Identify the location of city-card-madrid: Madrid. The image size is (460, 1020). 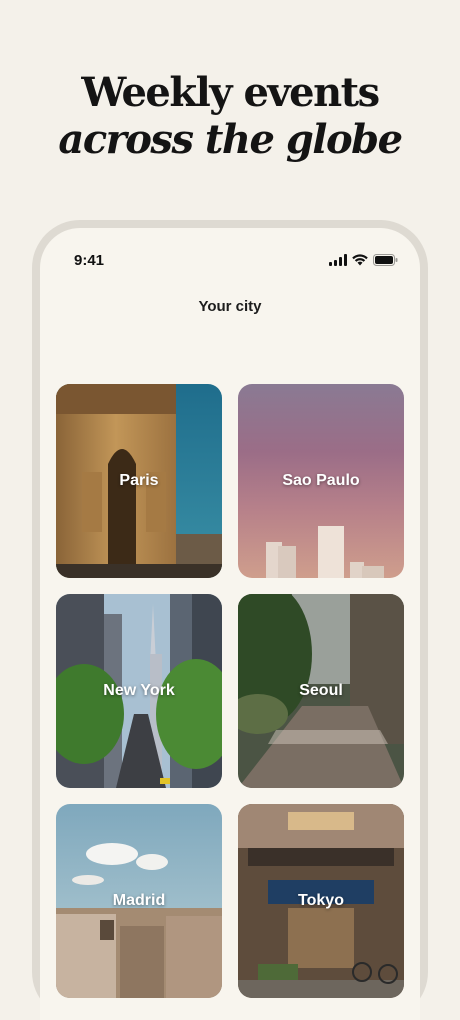
(139, 901).